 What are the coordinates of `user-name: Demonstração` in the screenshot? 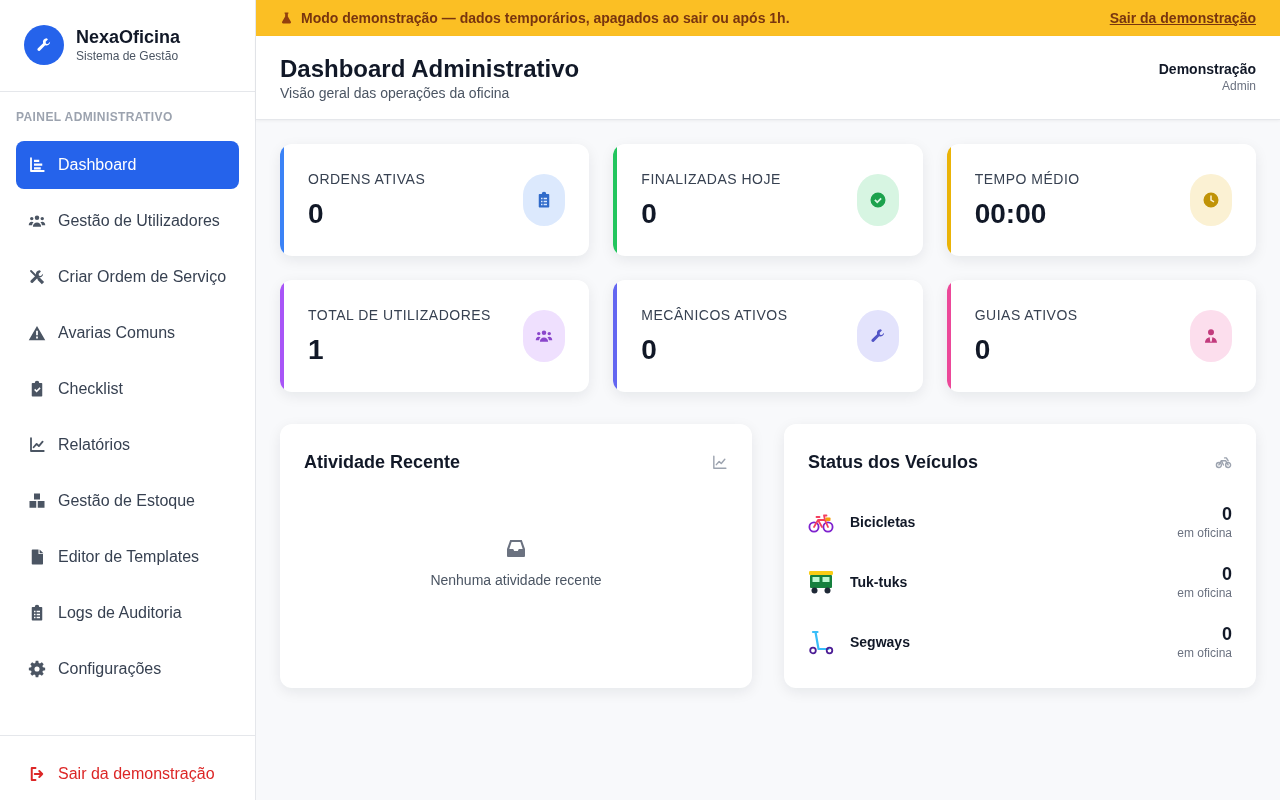 It's located at (1207, 69).